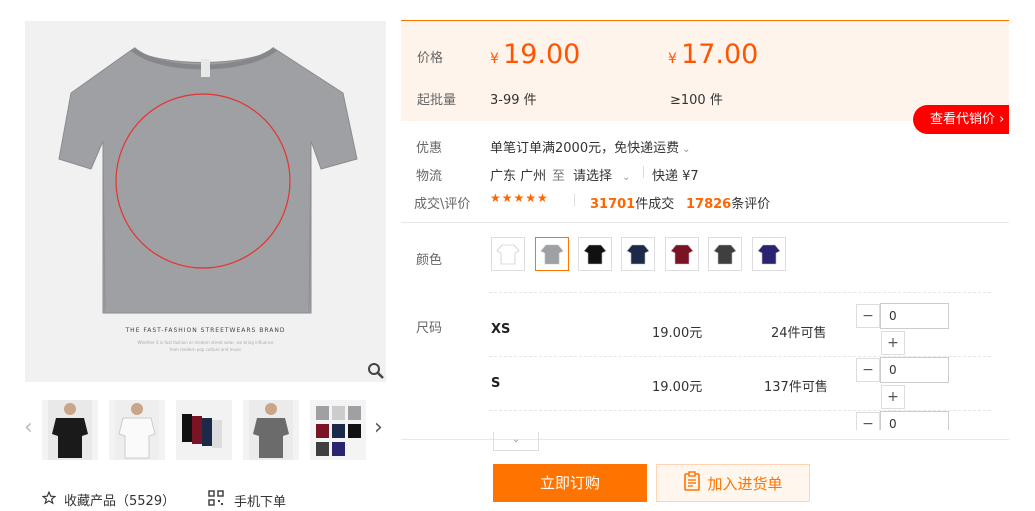 This screenshot has height=511, width=1035. Describe the element at coordinates (430, 58) in the screenshot. I see `price-label: 价格` at that location.